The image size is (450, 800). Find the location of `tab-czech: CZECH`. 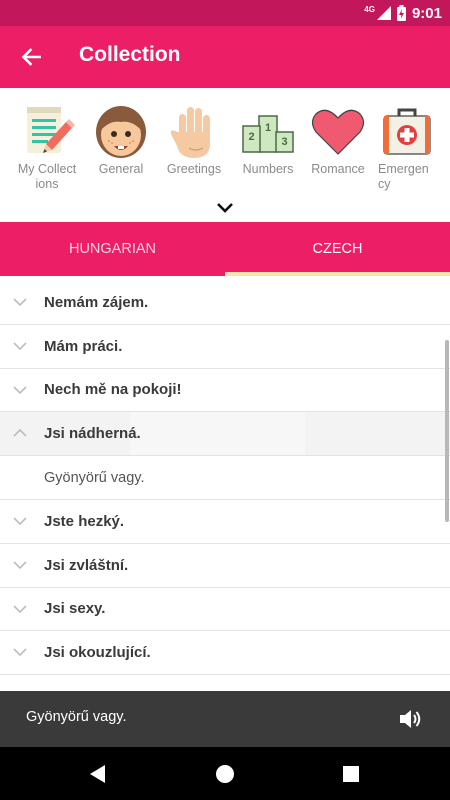

tab-czech: CZECH is located at coordinates (337, 249).